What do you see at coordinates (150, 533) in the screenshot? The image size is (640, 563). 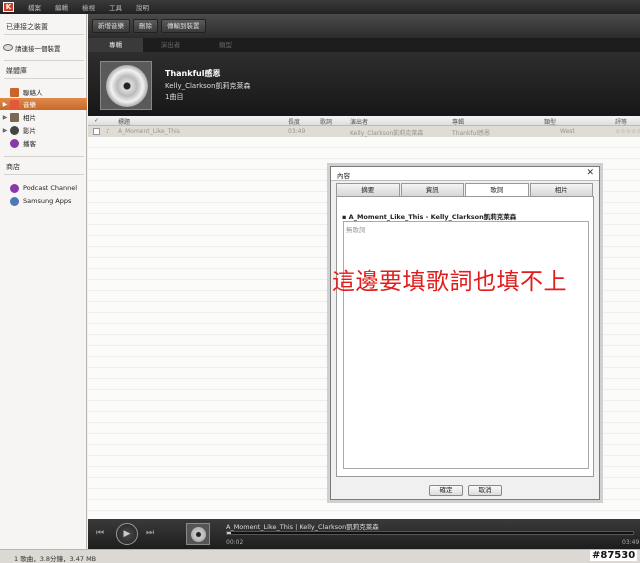 I see `next-icon: ⏭` at bounding box center [150, 533].